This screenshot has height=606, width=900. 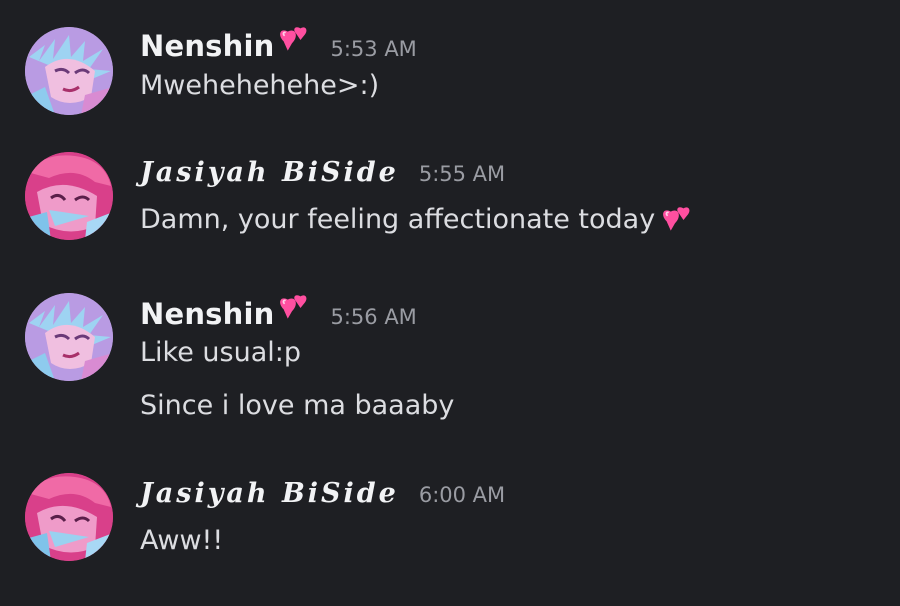 I want to click on message-line: Damn, your feeling affectionate today, so click(x=398, y=219).